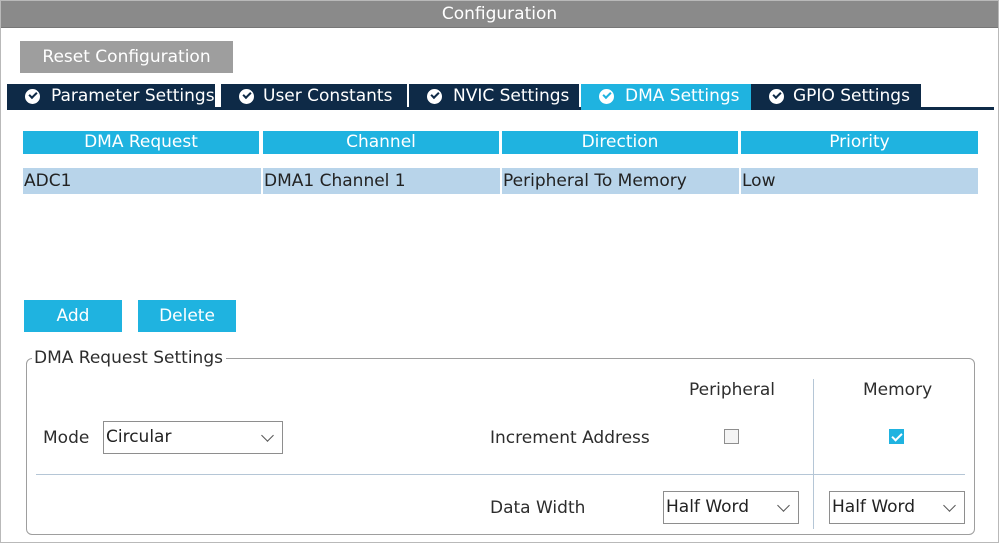 The image size is (999, 543). Describe the element at coordinates (511, 96) in the screenshot. I see `tab-label: NVIC Settings` at that location.